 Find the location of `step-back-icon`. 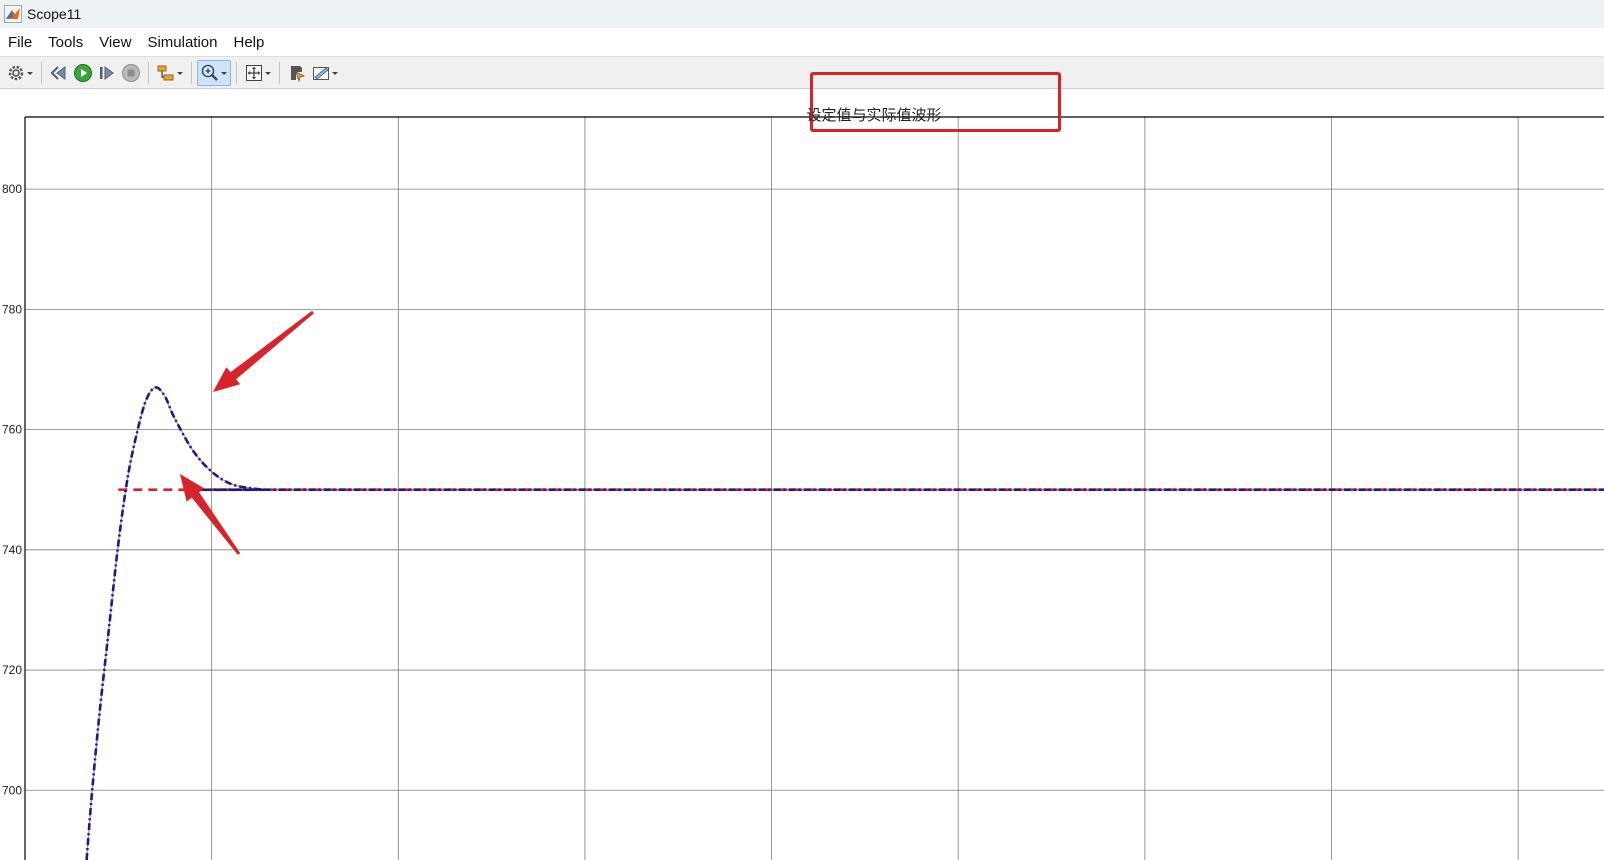

step-back-icon is located at coordinates (58, 72).